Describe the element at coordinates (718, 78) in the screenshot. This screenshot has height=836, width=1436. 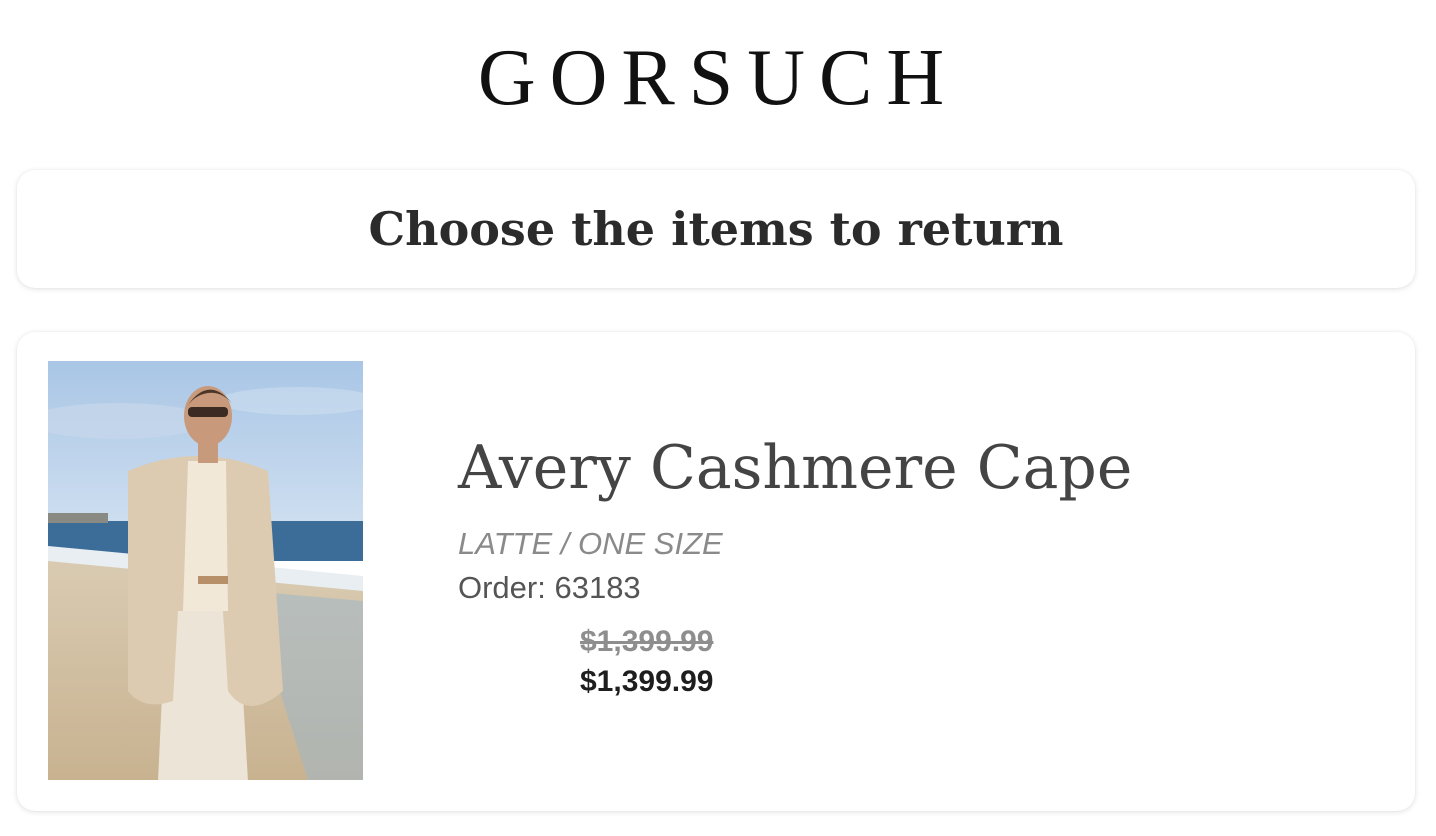
I see `brand-logo: GORSUCH` at that location.